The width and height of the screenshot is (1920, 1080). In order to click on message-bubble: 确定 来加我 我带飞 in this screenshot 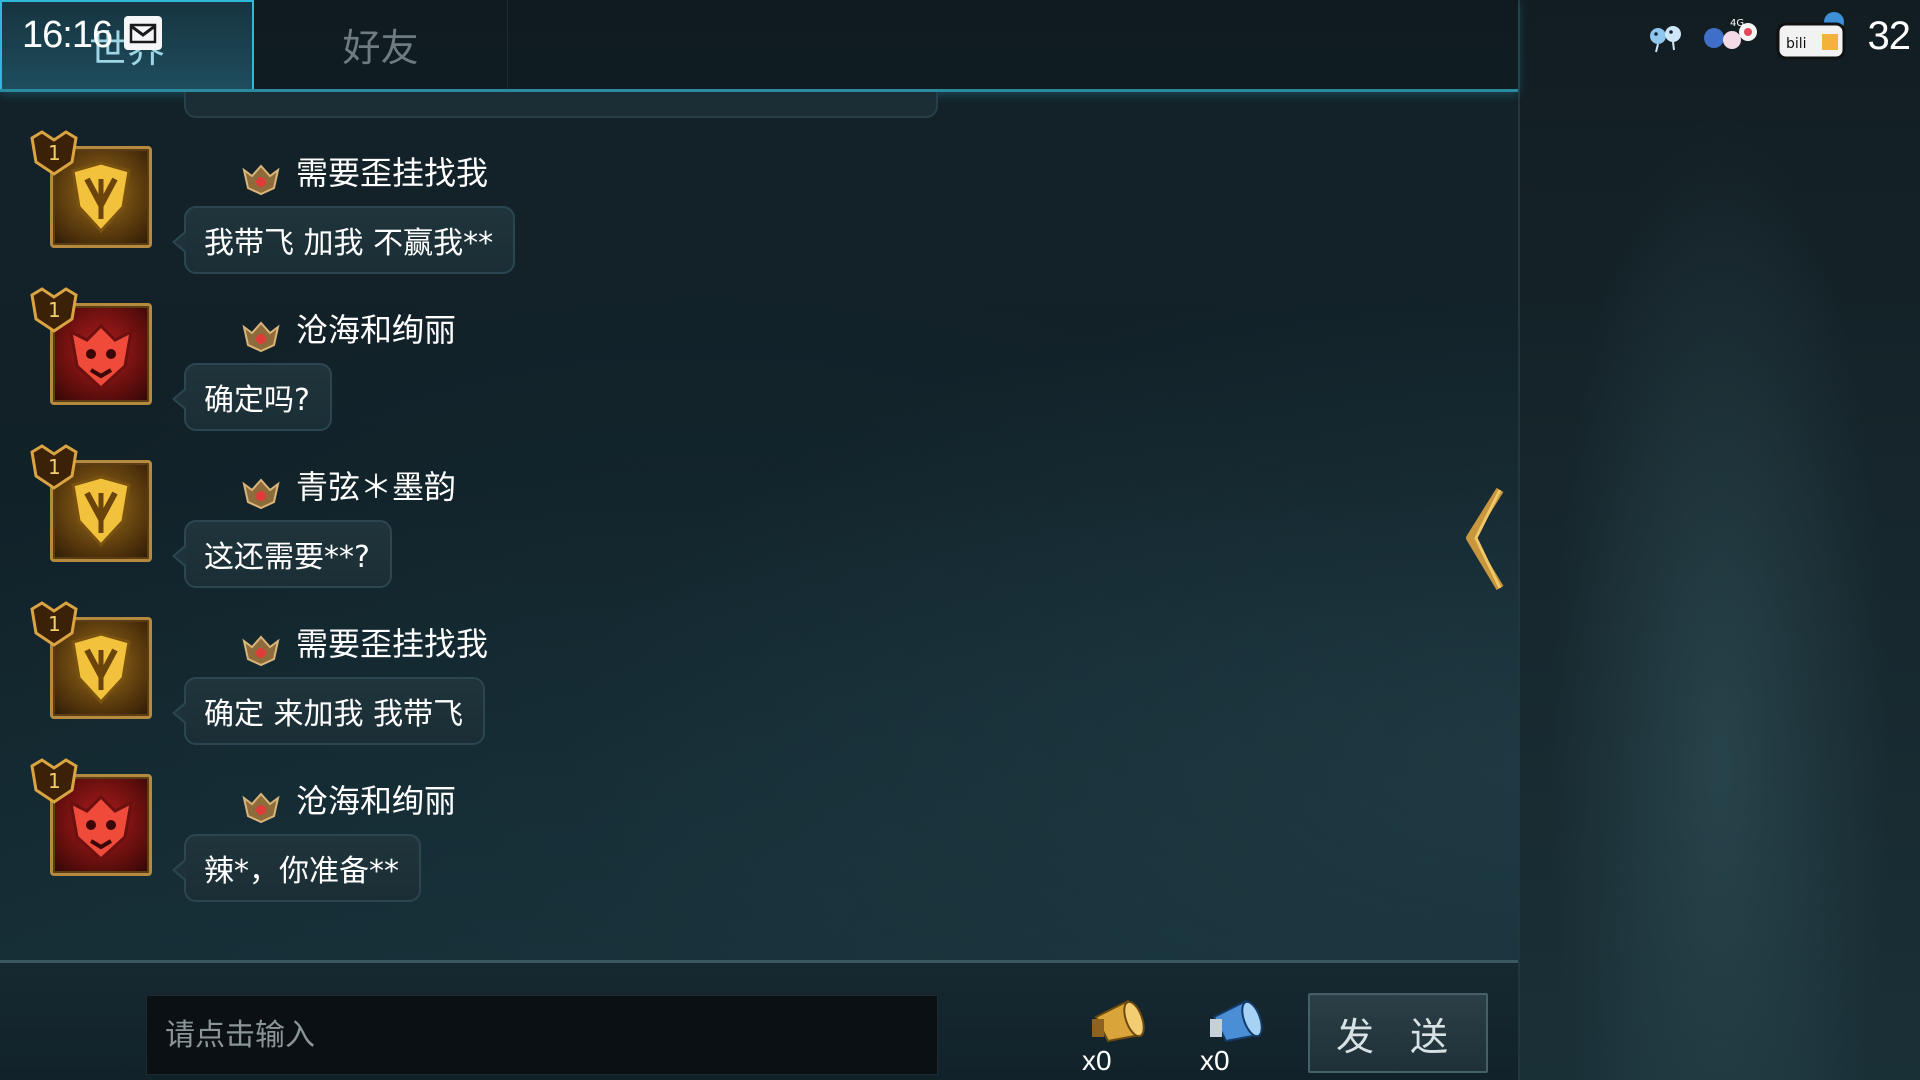, I will do `click(328, 711)`.